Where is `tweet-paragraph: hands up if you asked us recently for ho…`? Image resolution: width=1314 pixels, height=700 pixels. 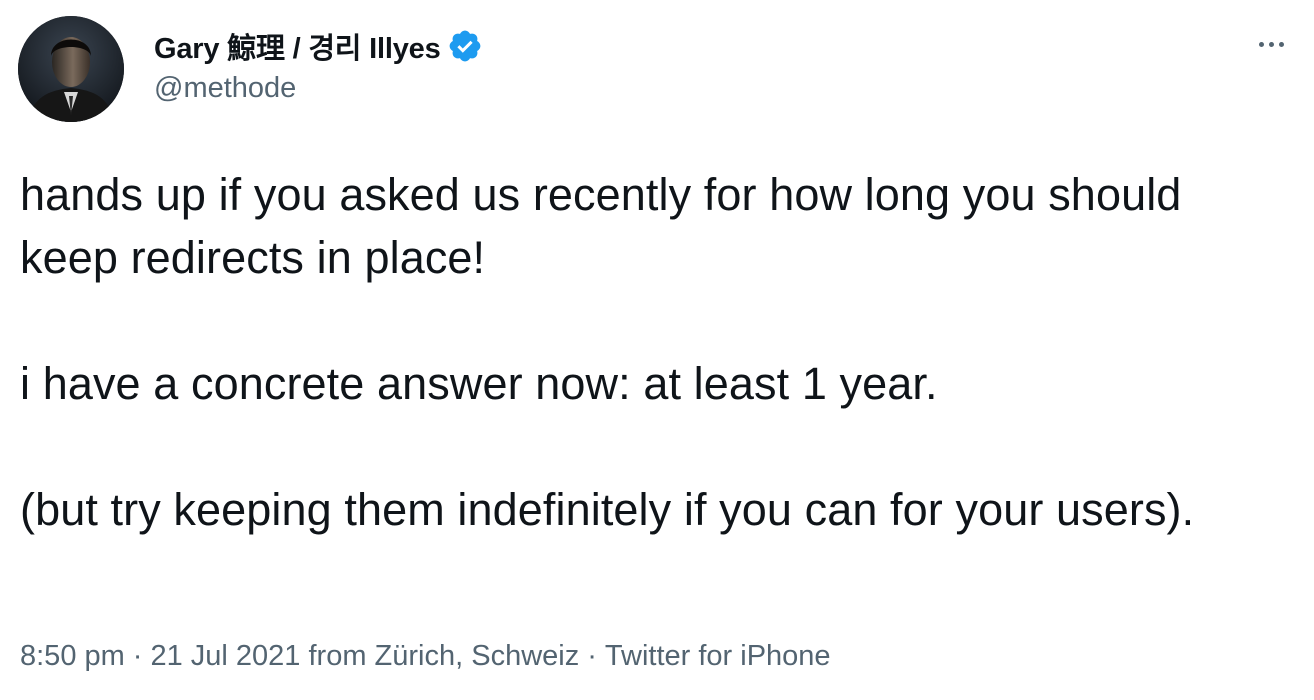
tweet-paragraph: hands up if you asked us recently for ho… is located at coordinates (601, 226).